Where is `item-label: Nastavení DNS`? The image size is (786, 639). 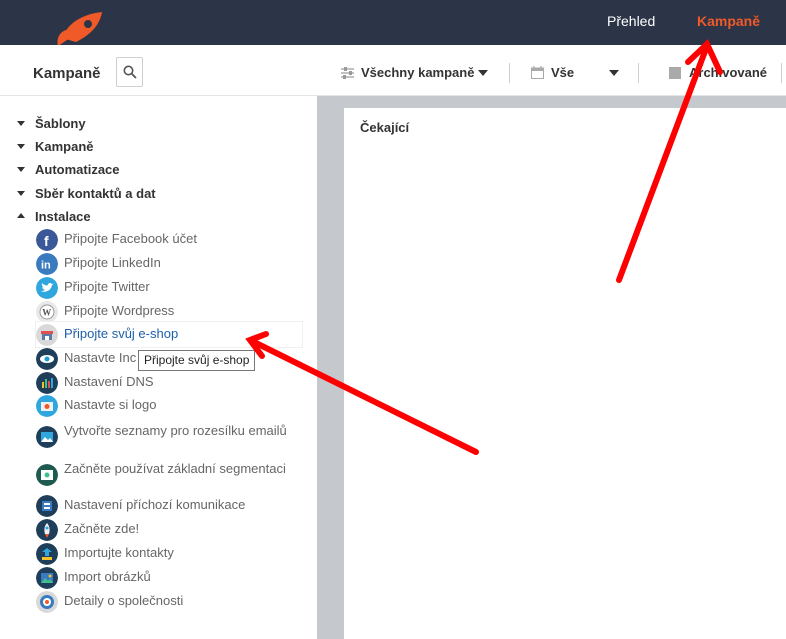 item-label: Nastavení DNS is located at coordinates (109, 381).